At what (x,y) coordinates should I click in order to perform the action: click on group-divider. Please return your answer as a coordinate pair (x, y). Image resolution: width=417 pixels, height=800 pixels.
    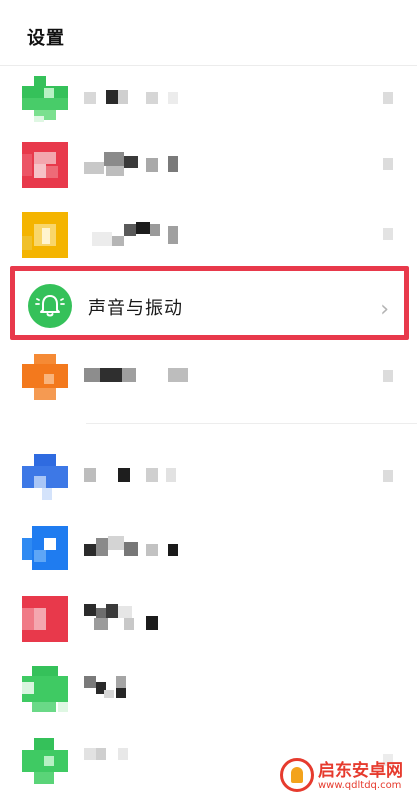
    Looking at the image, I should click on (251, 423).